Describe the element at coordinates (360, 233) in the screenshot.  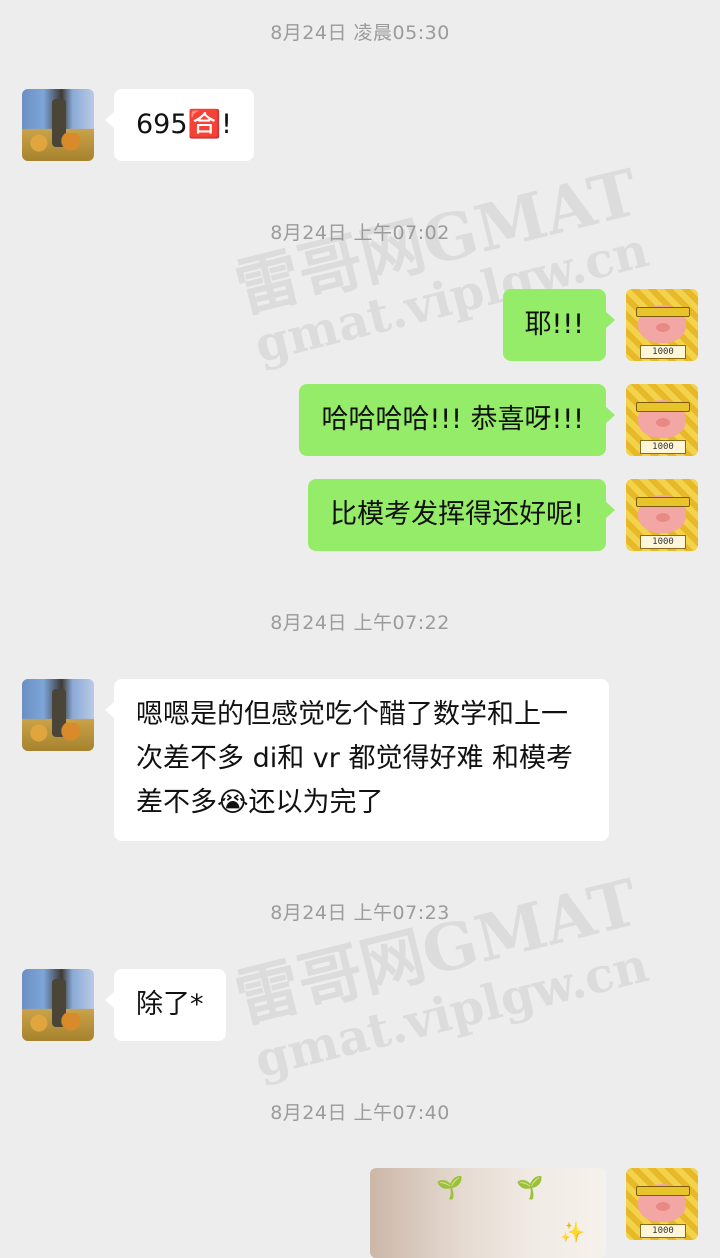
I see `message-timestamp: 8月24日 上午07:02` at that location.